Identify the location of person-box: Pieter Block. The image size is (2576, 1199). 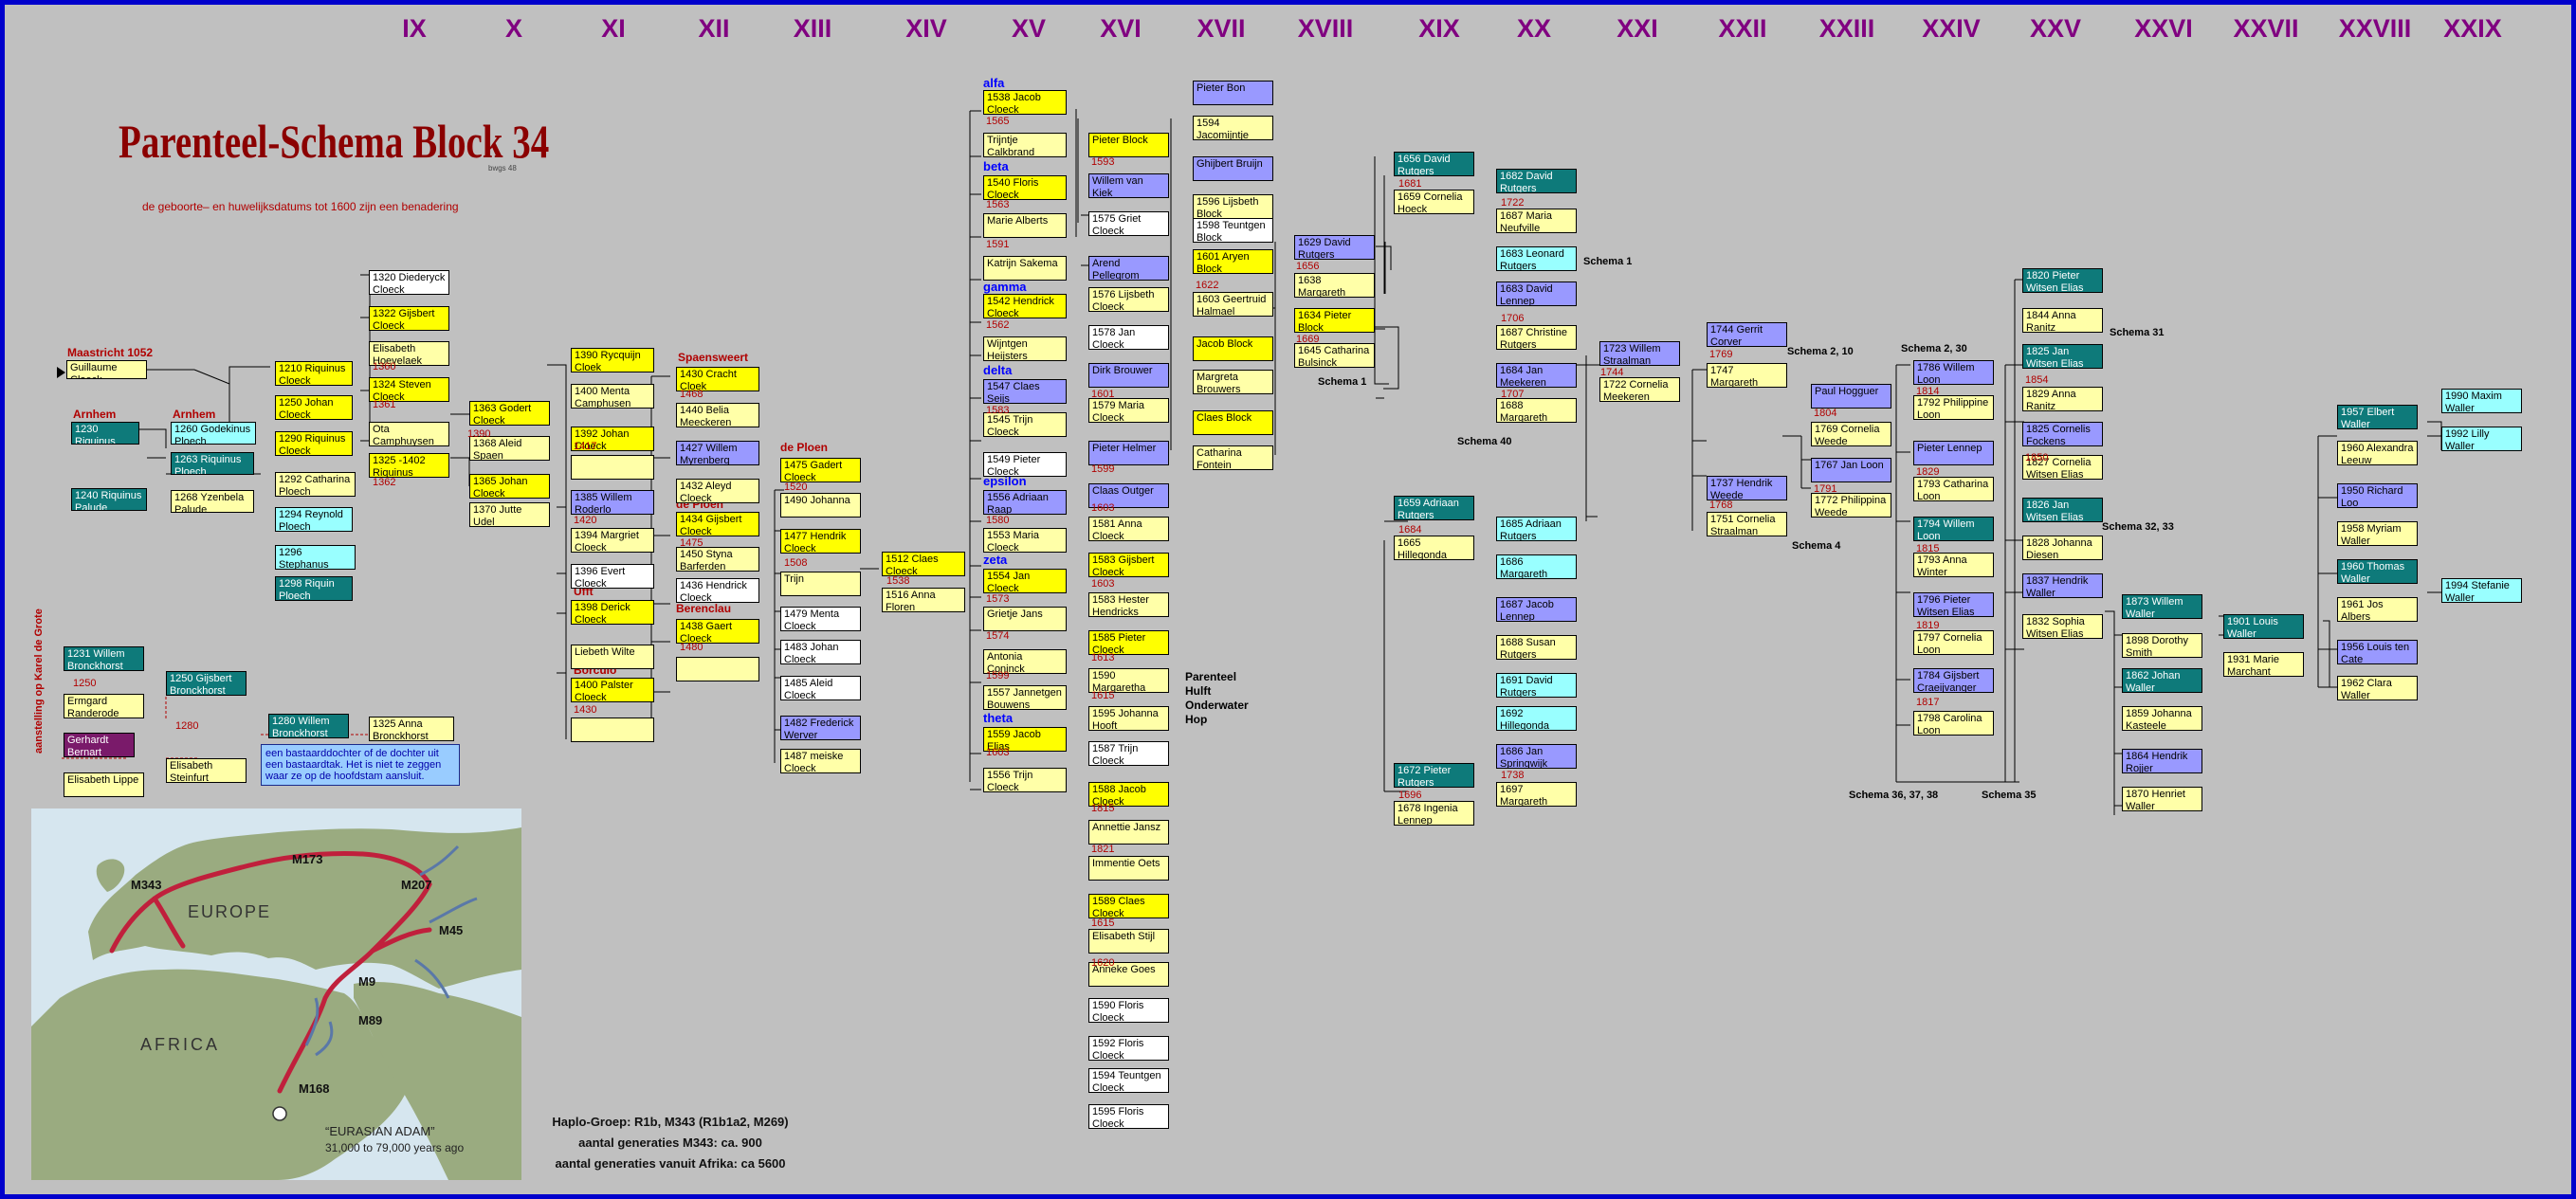
(1128, 145).